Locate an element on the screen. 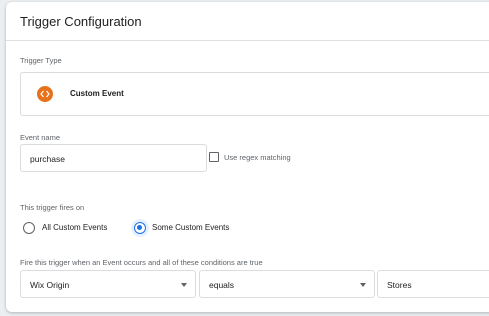 This screenshot has height=316, width=489. regex-checkbox is located at coordinates (214, 157).